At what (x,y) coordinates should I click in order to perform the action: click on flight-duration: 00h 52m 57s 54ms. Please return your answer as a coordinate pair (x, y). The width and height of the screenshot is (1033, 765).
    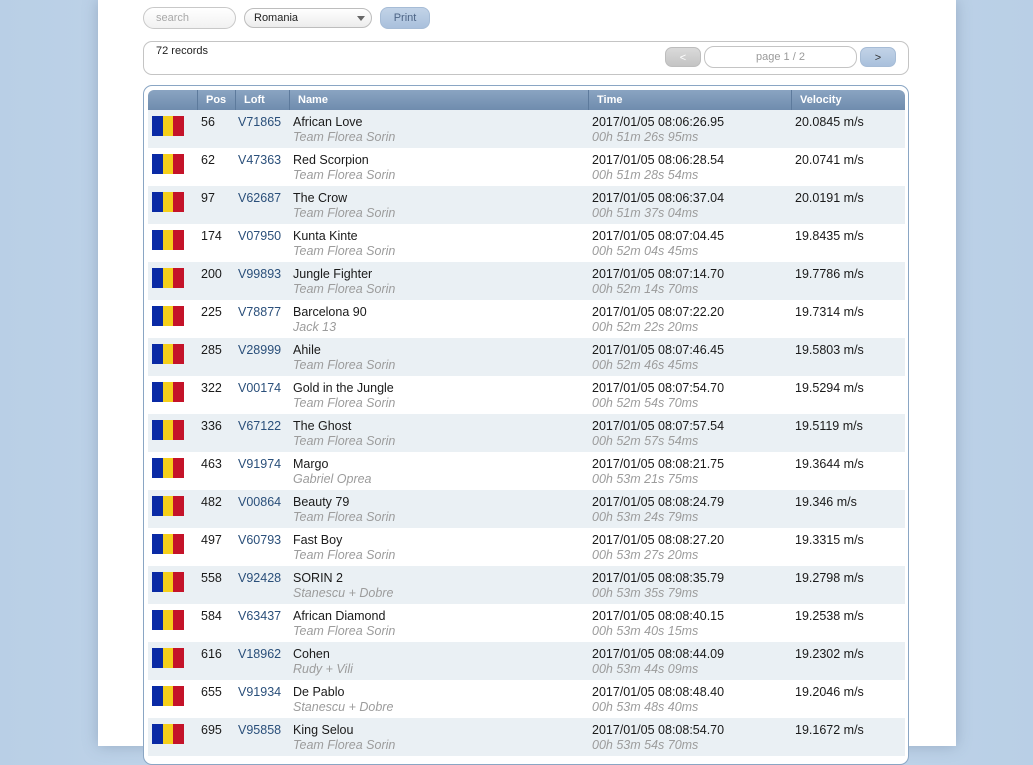
    Looking at the image, I should click on (645, 441).